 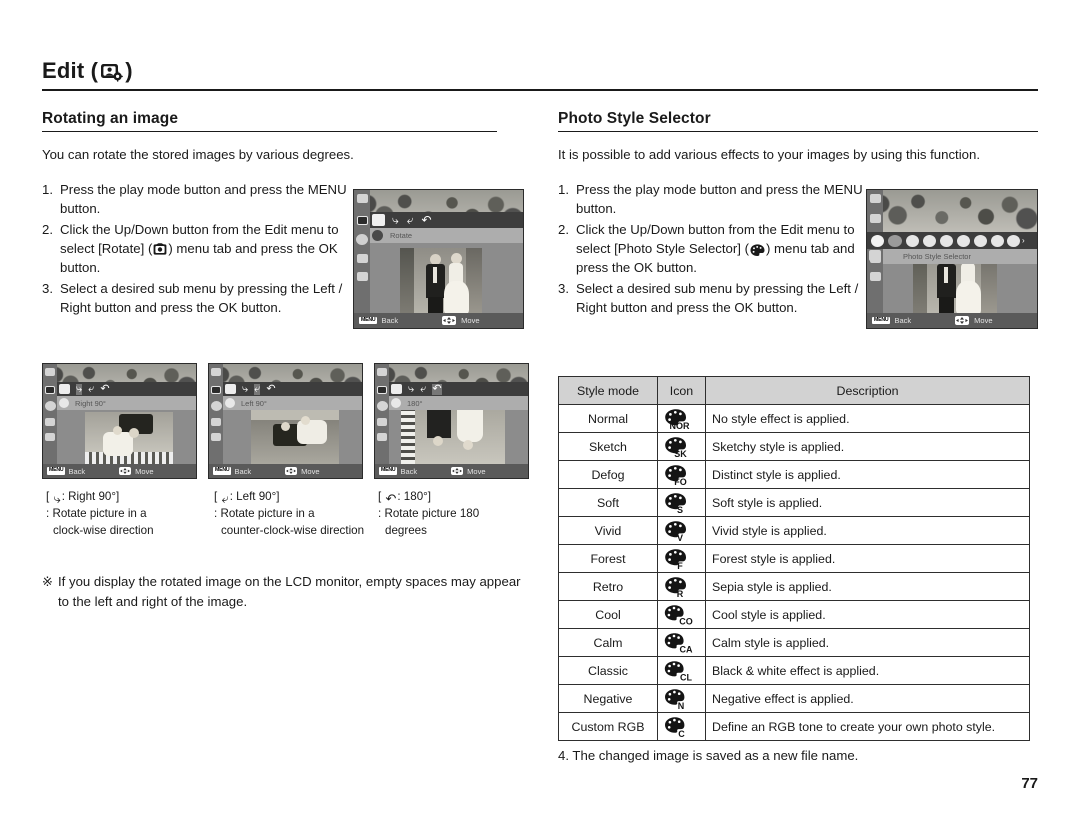 I want to click on lcd-menu-label-text: Rotate, so click(x=401, y=235).